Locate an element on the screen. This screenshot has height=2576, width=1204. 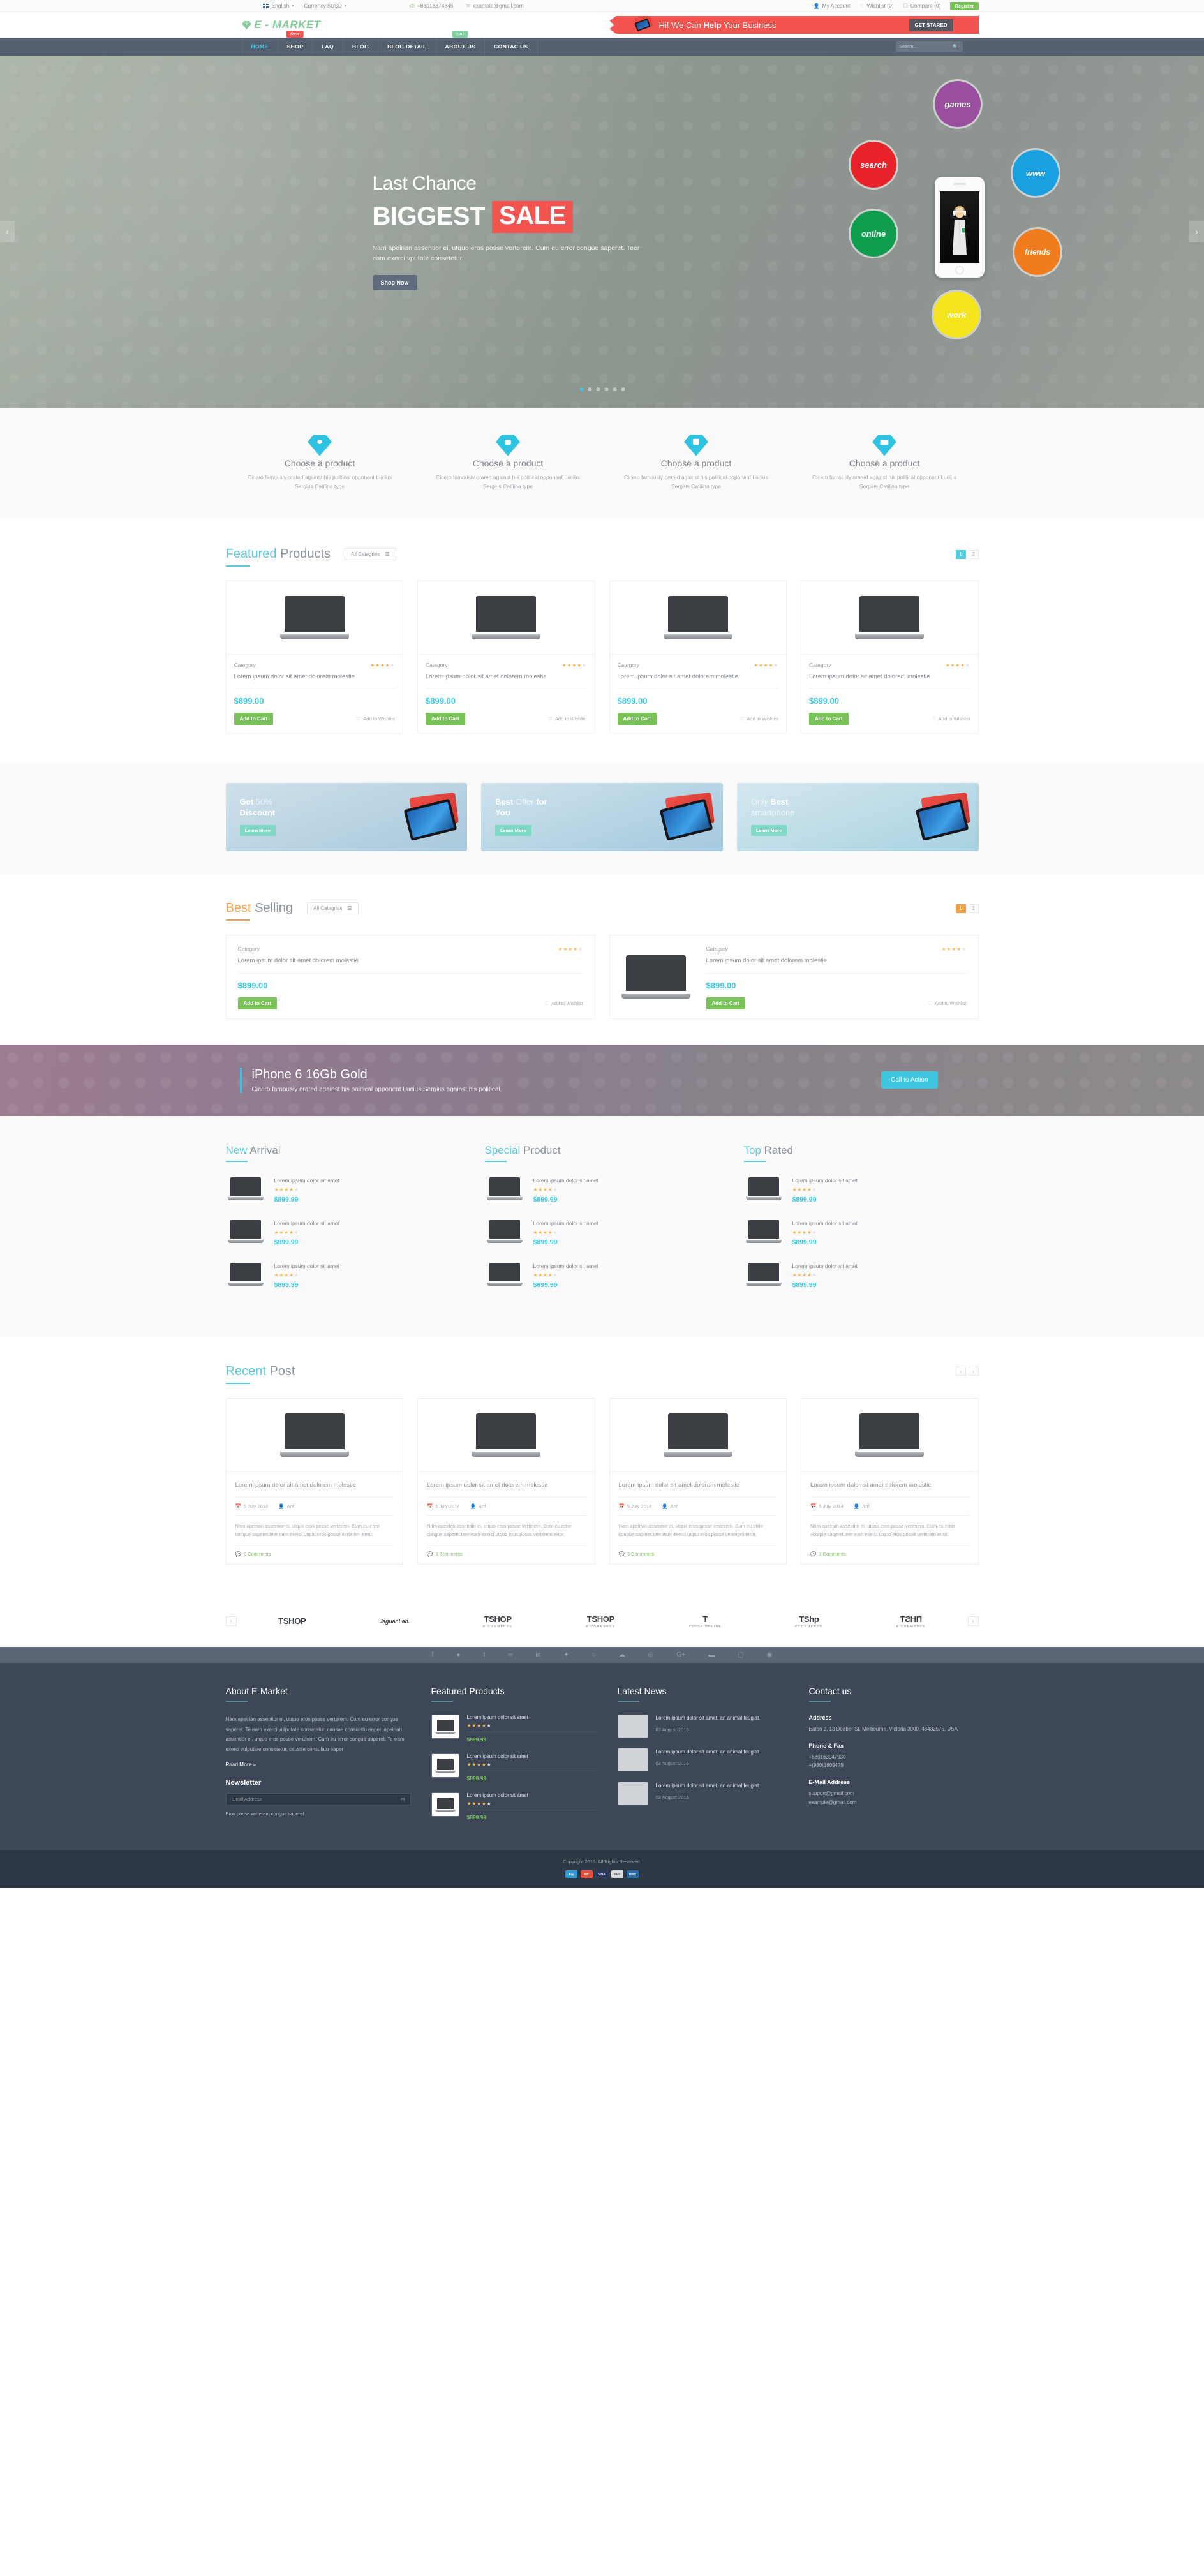
newsletter-form: ✉ is located at coordinates (318, 1798).